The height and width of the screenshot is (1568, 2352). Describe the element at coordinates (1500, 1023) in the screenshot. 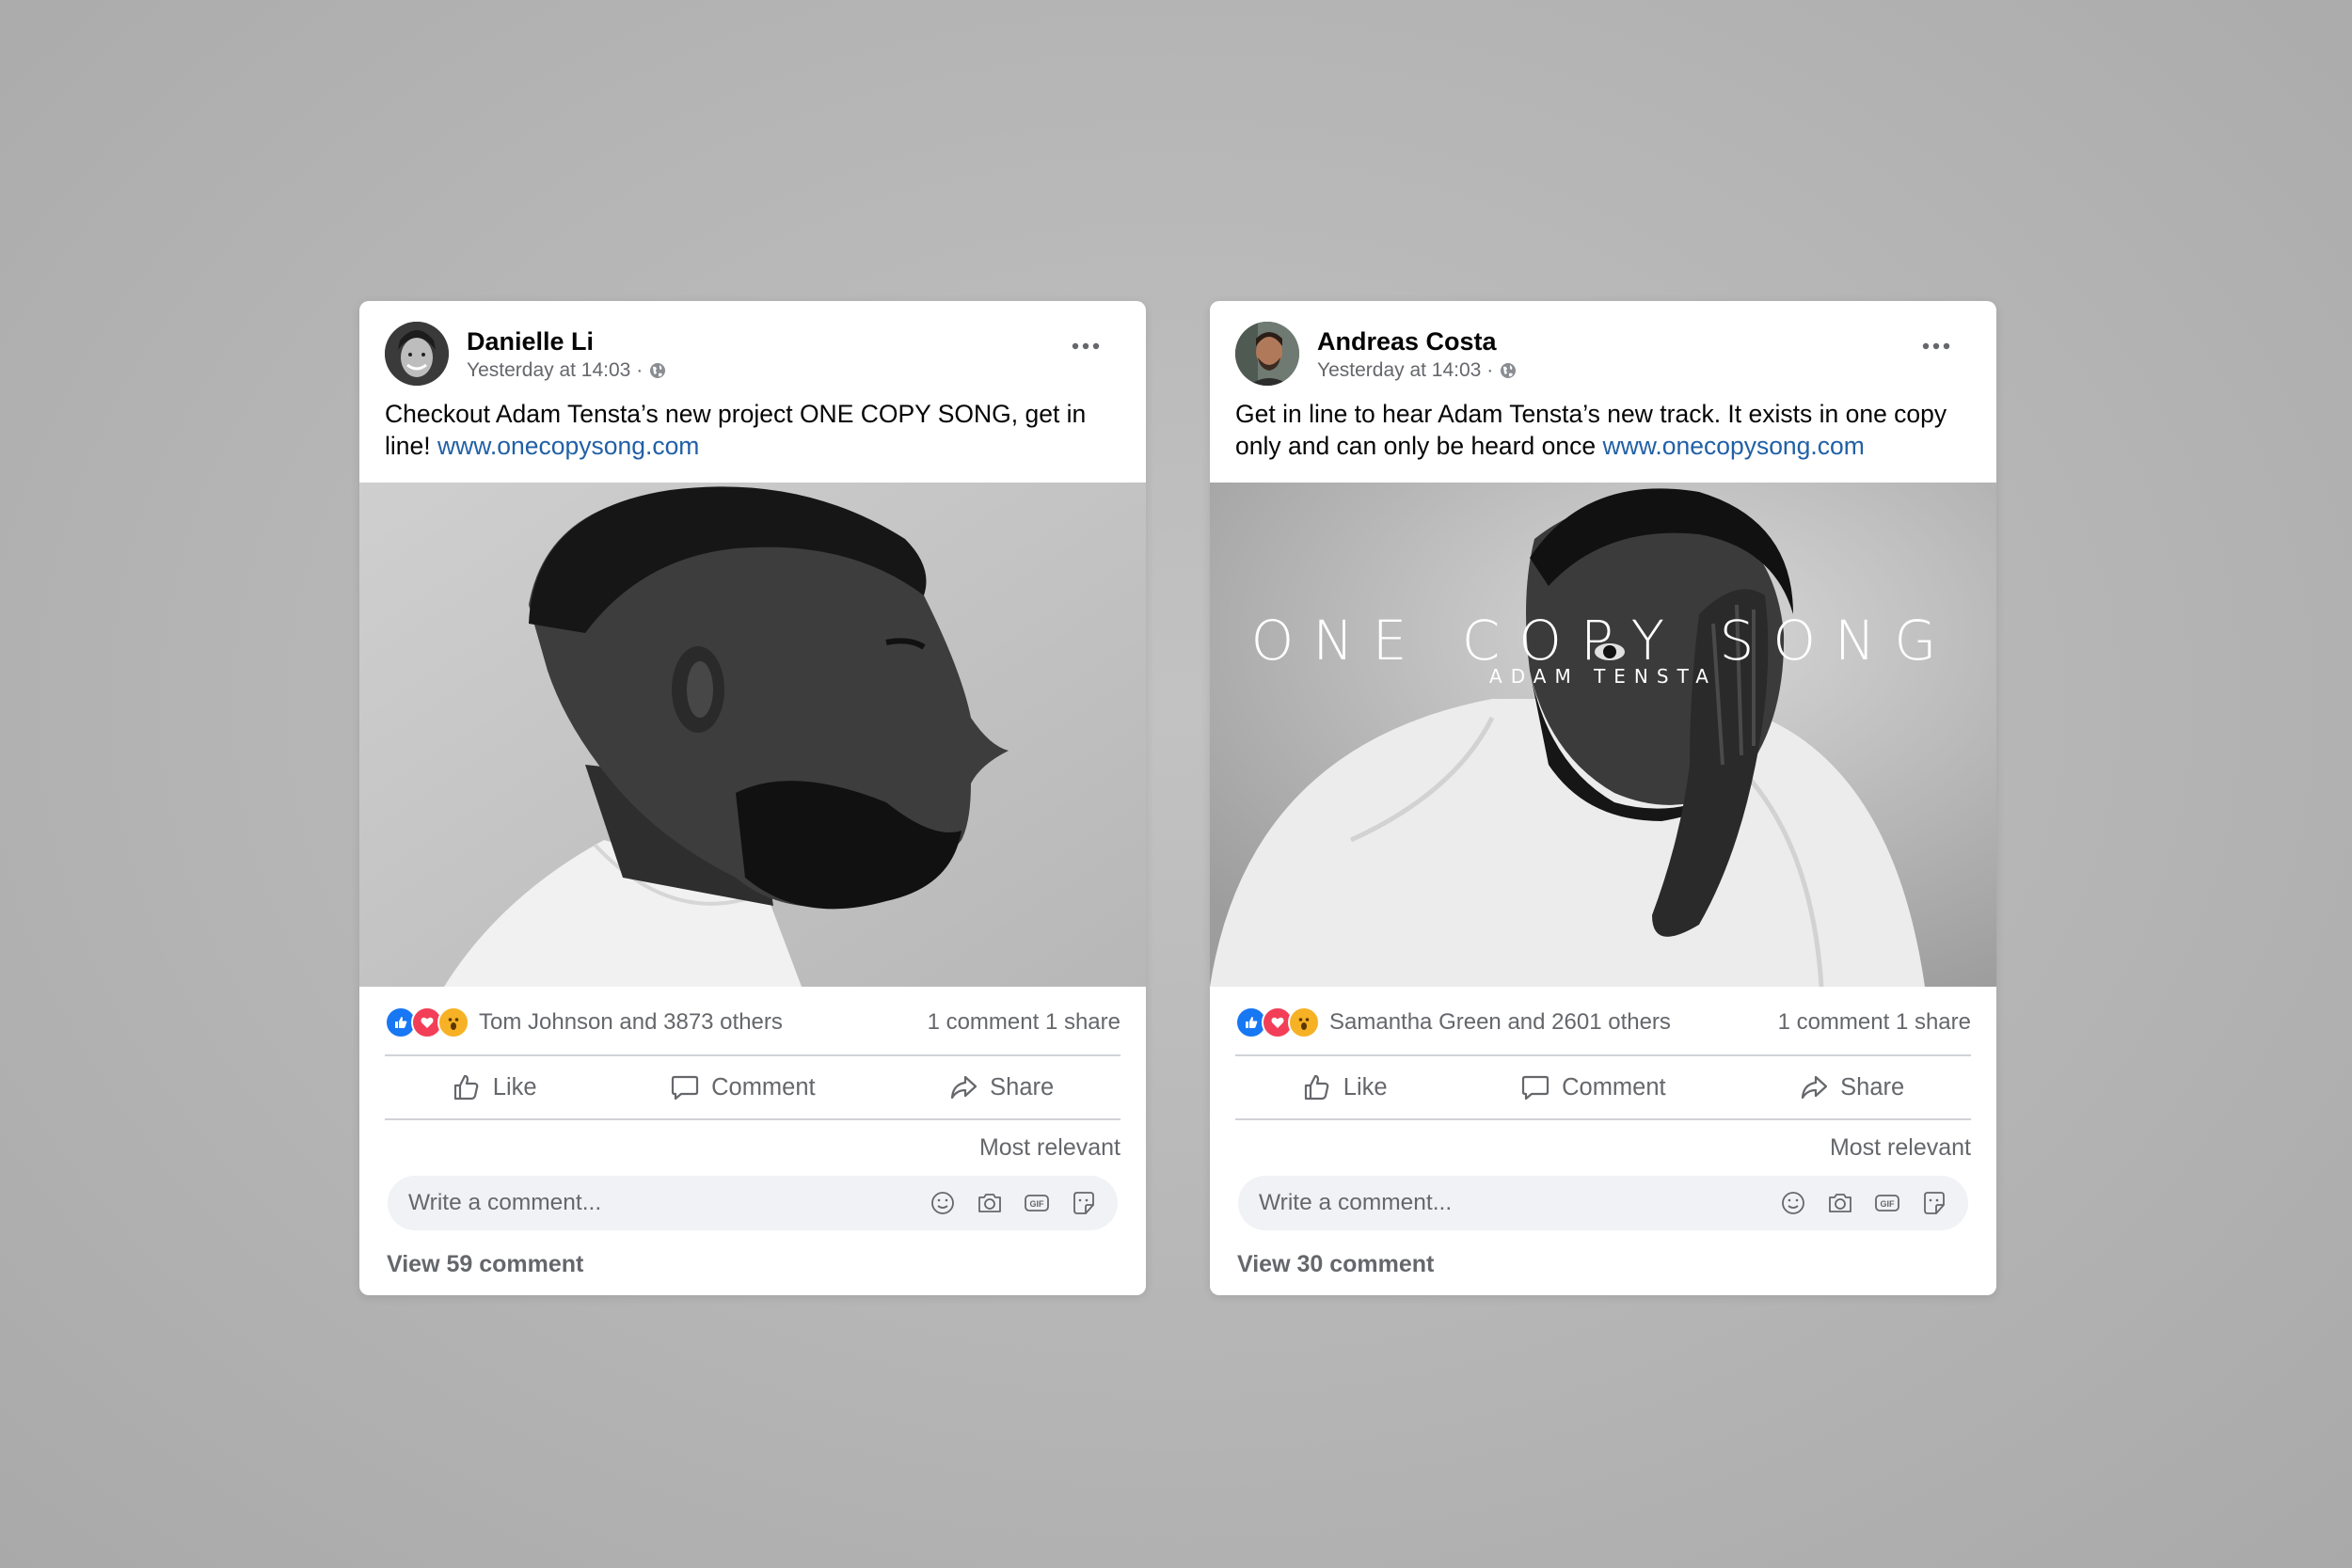

I see `reactors-text: Samantha Green and 2601 others` at that location.